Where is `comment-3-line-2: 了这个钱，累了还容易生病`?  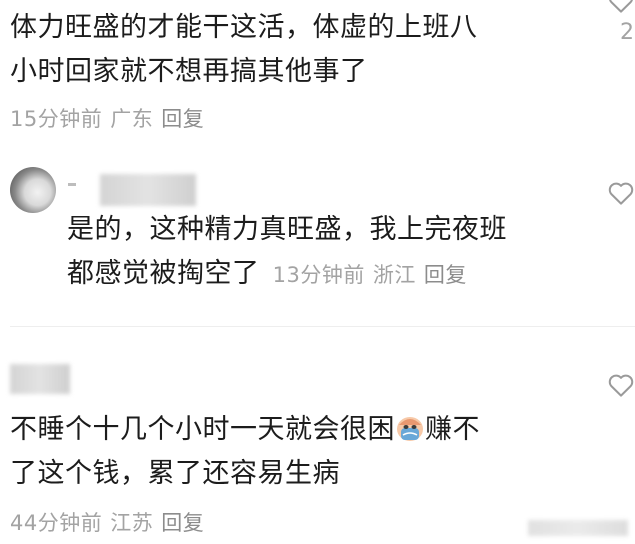 comment-3-line-2: 了这个钱，累了还容易生病 is located at coordinates (175, 473).